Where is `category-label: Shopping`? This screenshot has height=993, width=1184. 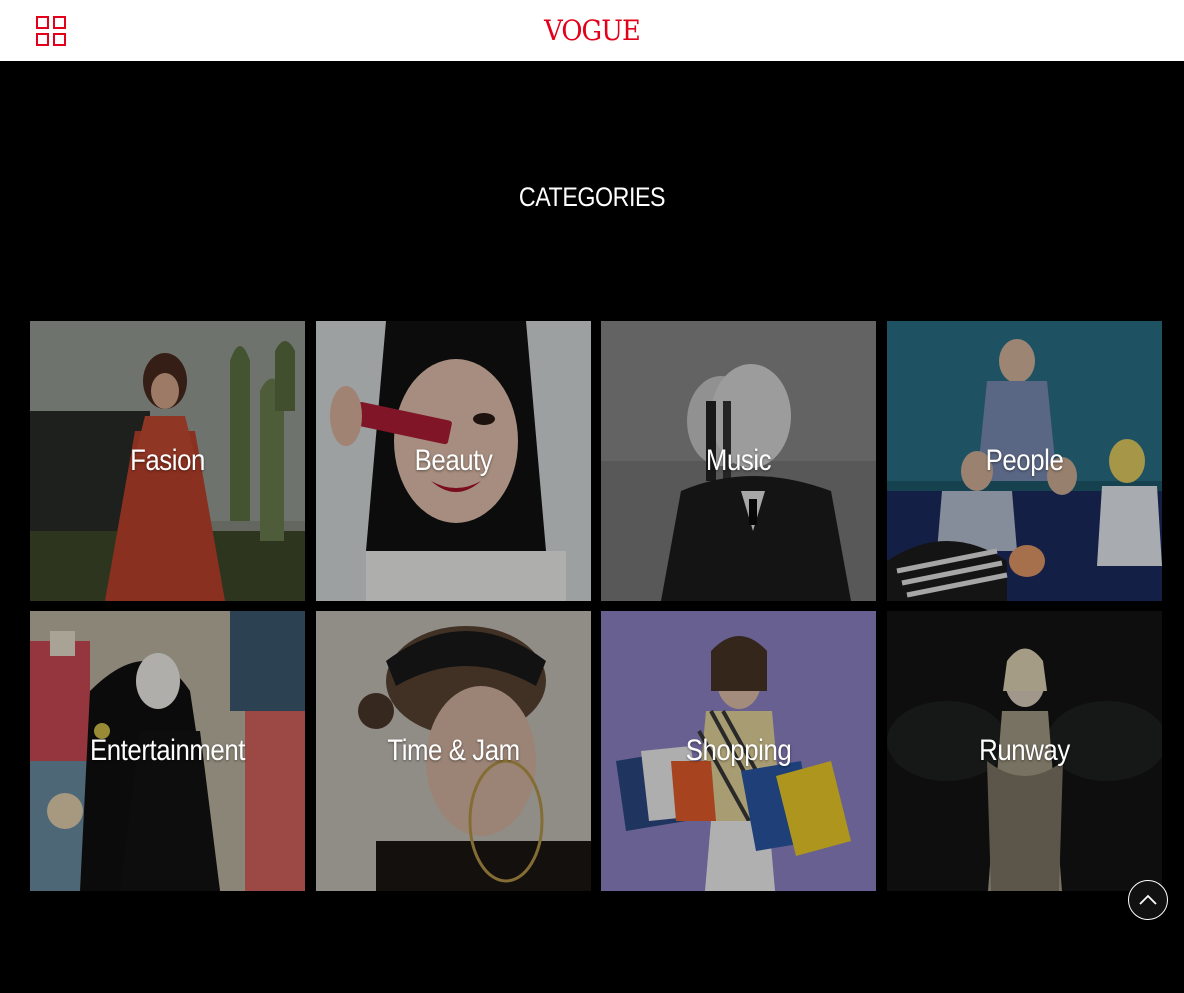
category-label: Shopping is located at coordinates (739, 750).